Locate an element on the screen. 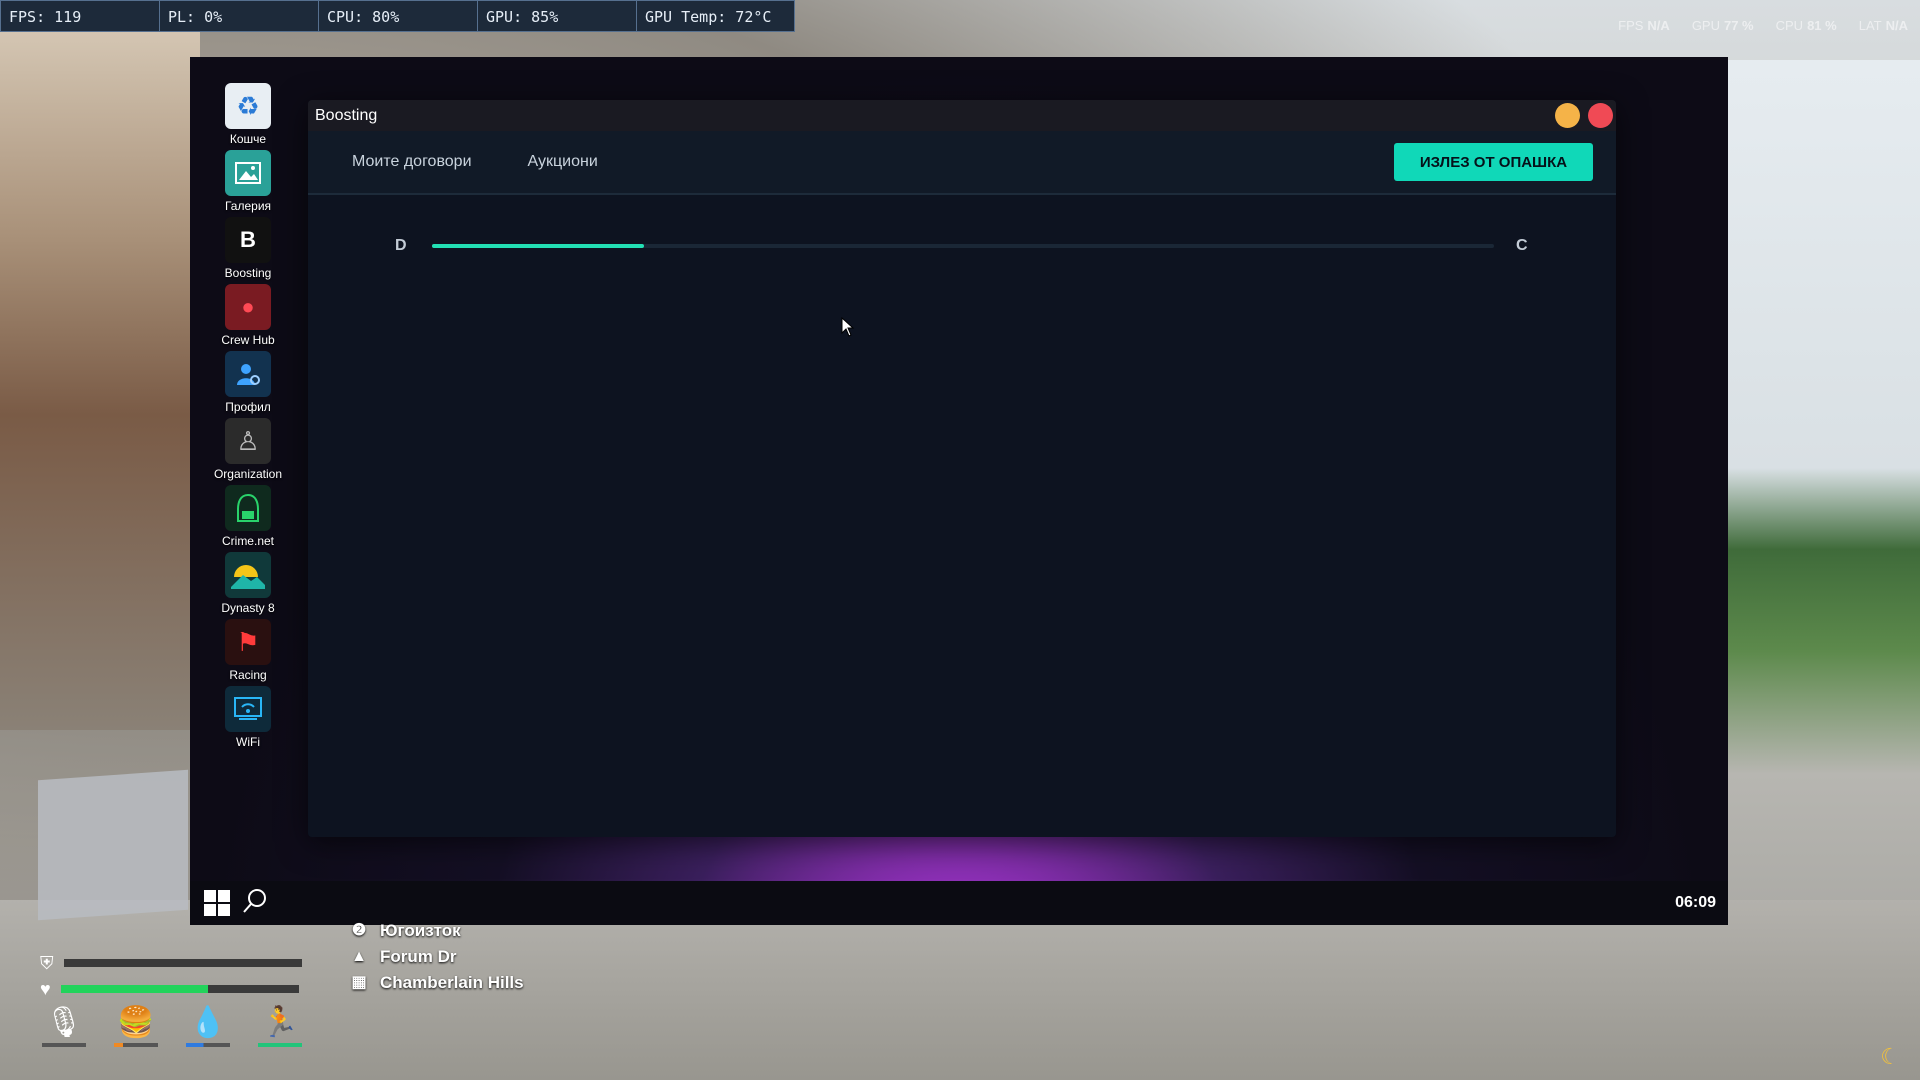 The height and width of the screenshot is (1080, 1920). shield-icon: ⛨ is located at coordinates (47, 962).